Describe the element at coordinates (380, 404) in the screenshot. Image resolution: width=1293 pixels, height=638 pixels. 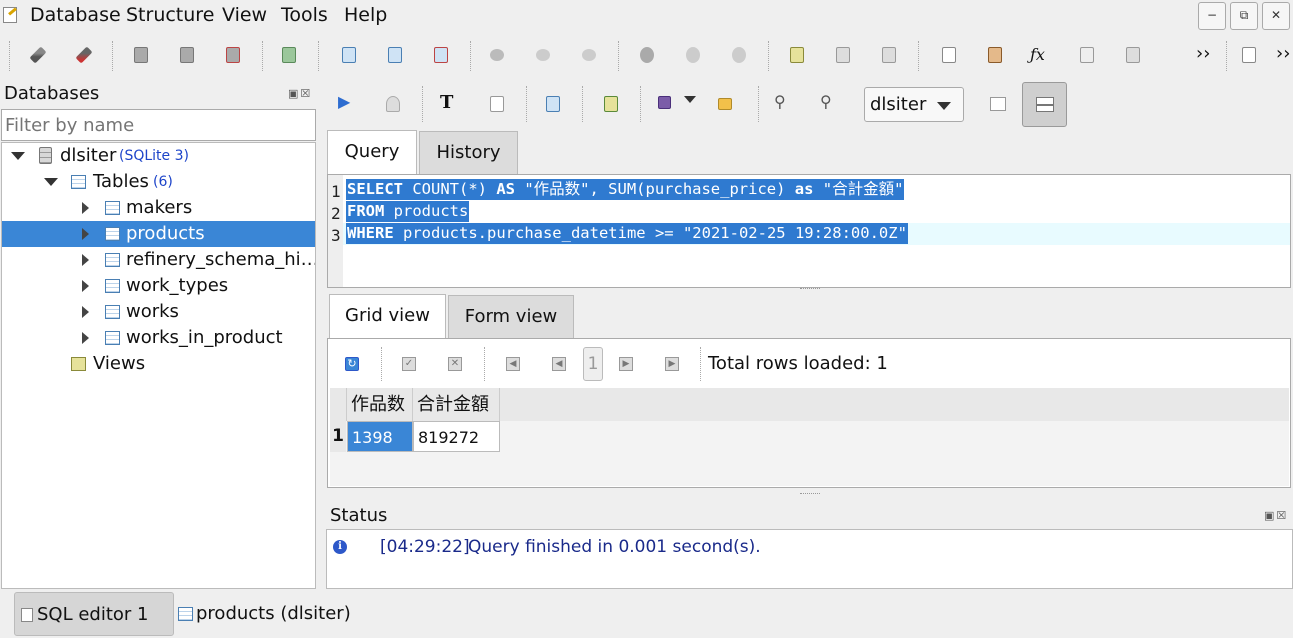
I see `column-header: 作品数` at that location.